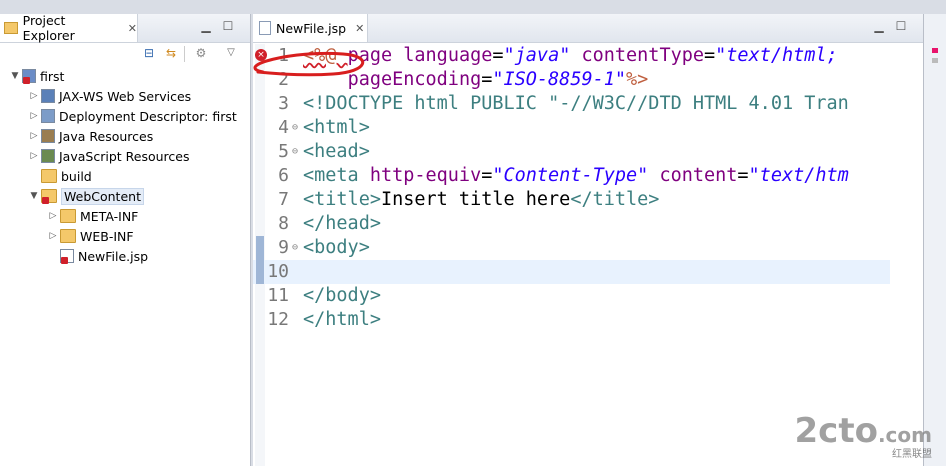 The image size is (946, 466). What do you see at coordinates (588, 28) in the screenshot?
I see `editor-tabbar: NewFile.jsp ✕ ▁ ☐` at bounding box center [588, 28].